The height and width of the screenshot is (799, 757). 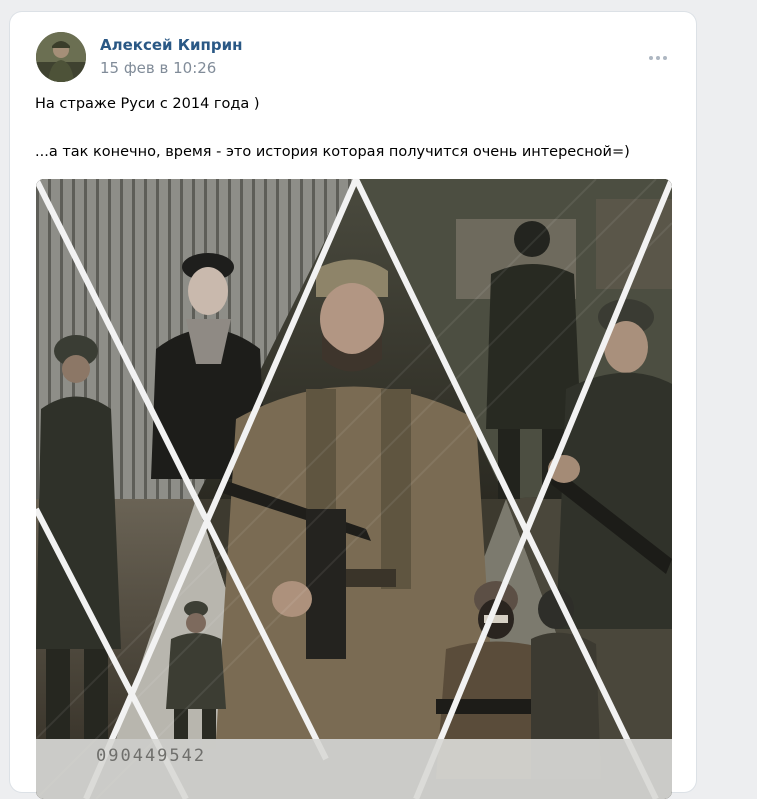 What do you see at coordinates (151, 756) in the screenshot?
I see `image-serial-number: 090449542` at bounding box center [151, 756].